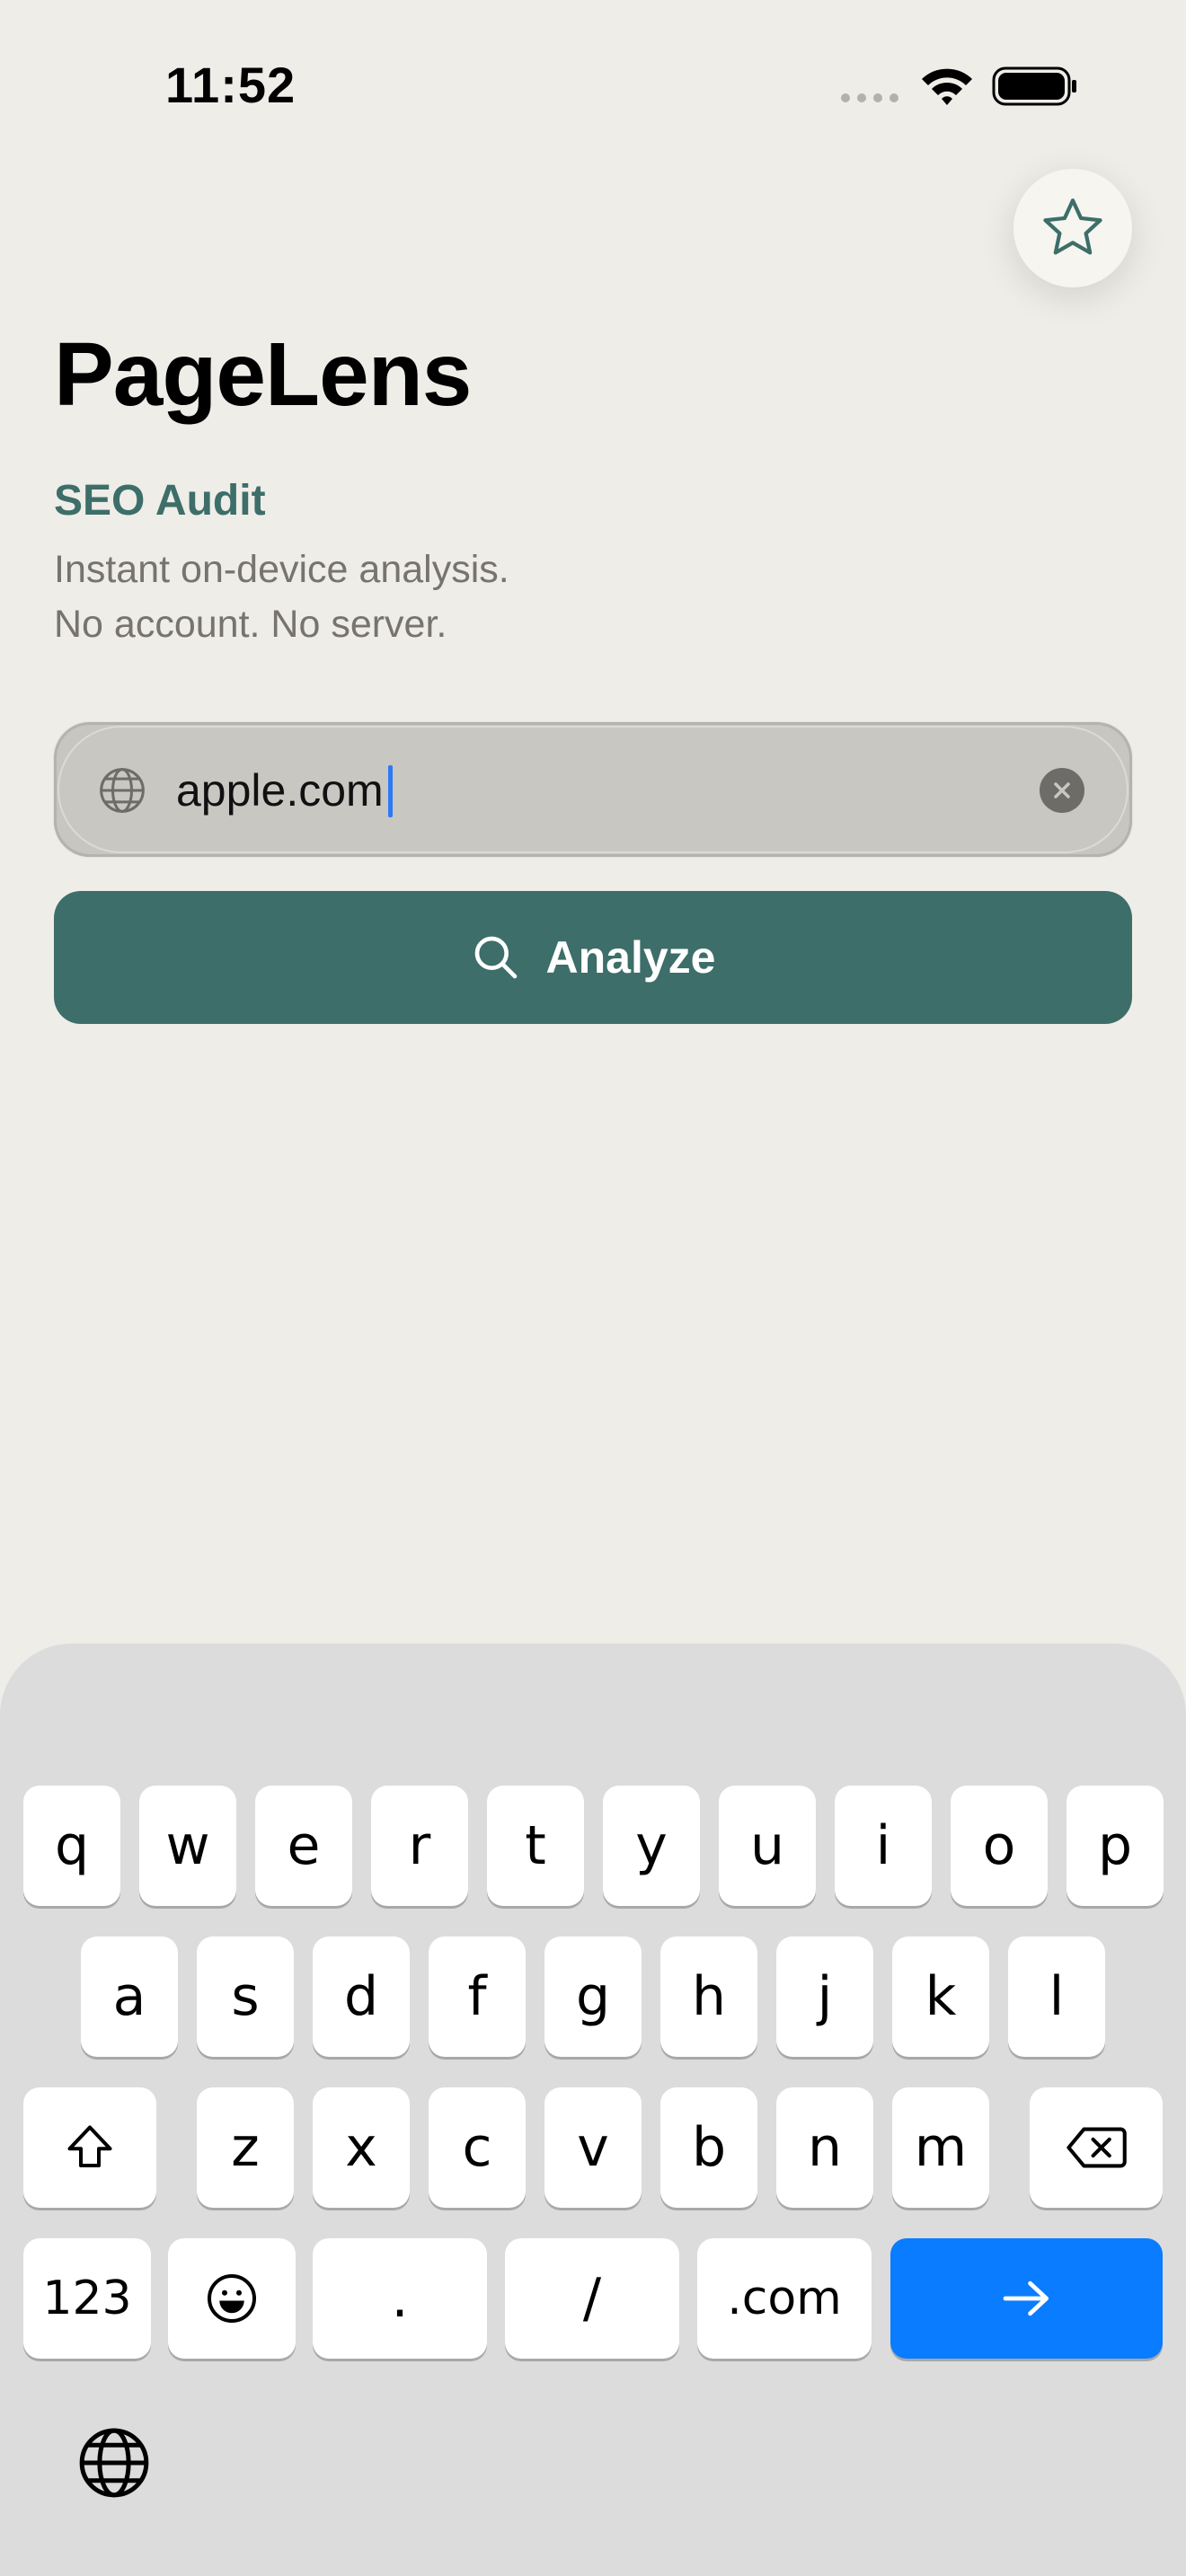  I want to click on key-i: i, so click(883, 1846).